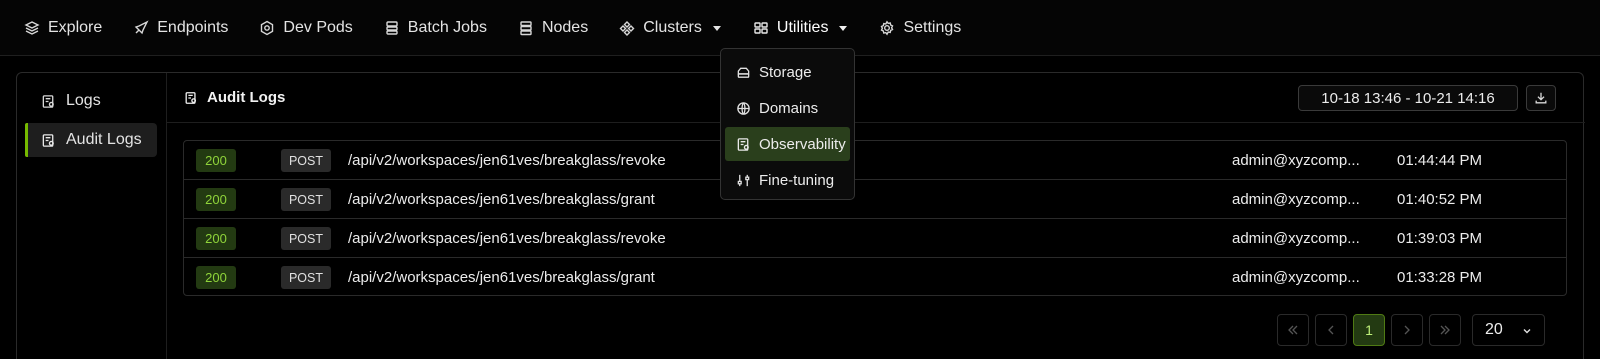 The image size is (1600, 359). Describe the element at coordinates (565, 27) in the screenshot. I see `nav-label: Nodes` at that location.